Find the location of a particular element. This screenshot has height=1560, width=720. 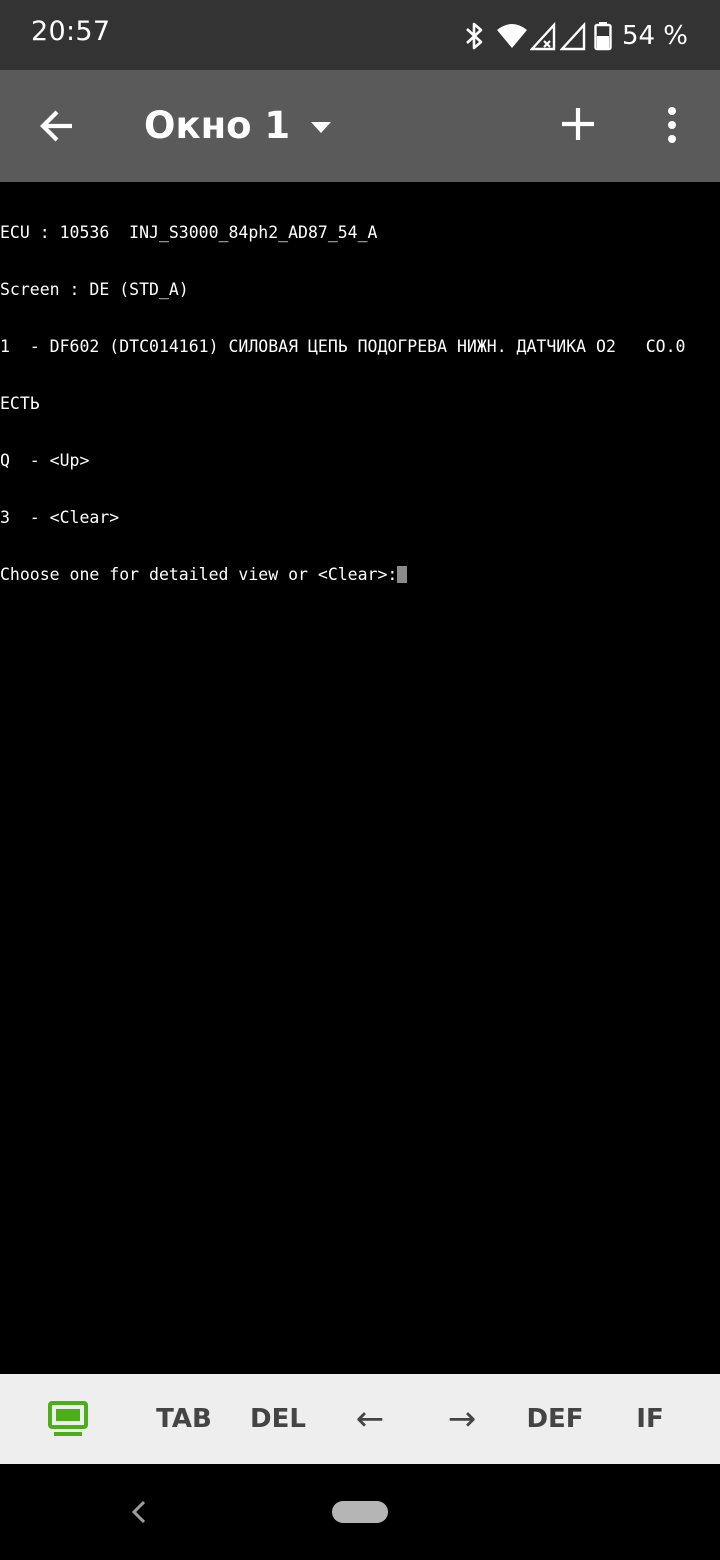

terminal-line: ECU : 10536 INJ_S3000_84ph2_AD87_54_A is located at coordinates (189, 232).